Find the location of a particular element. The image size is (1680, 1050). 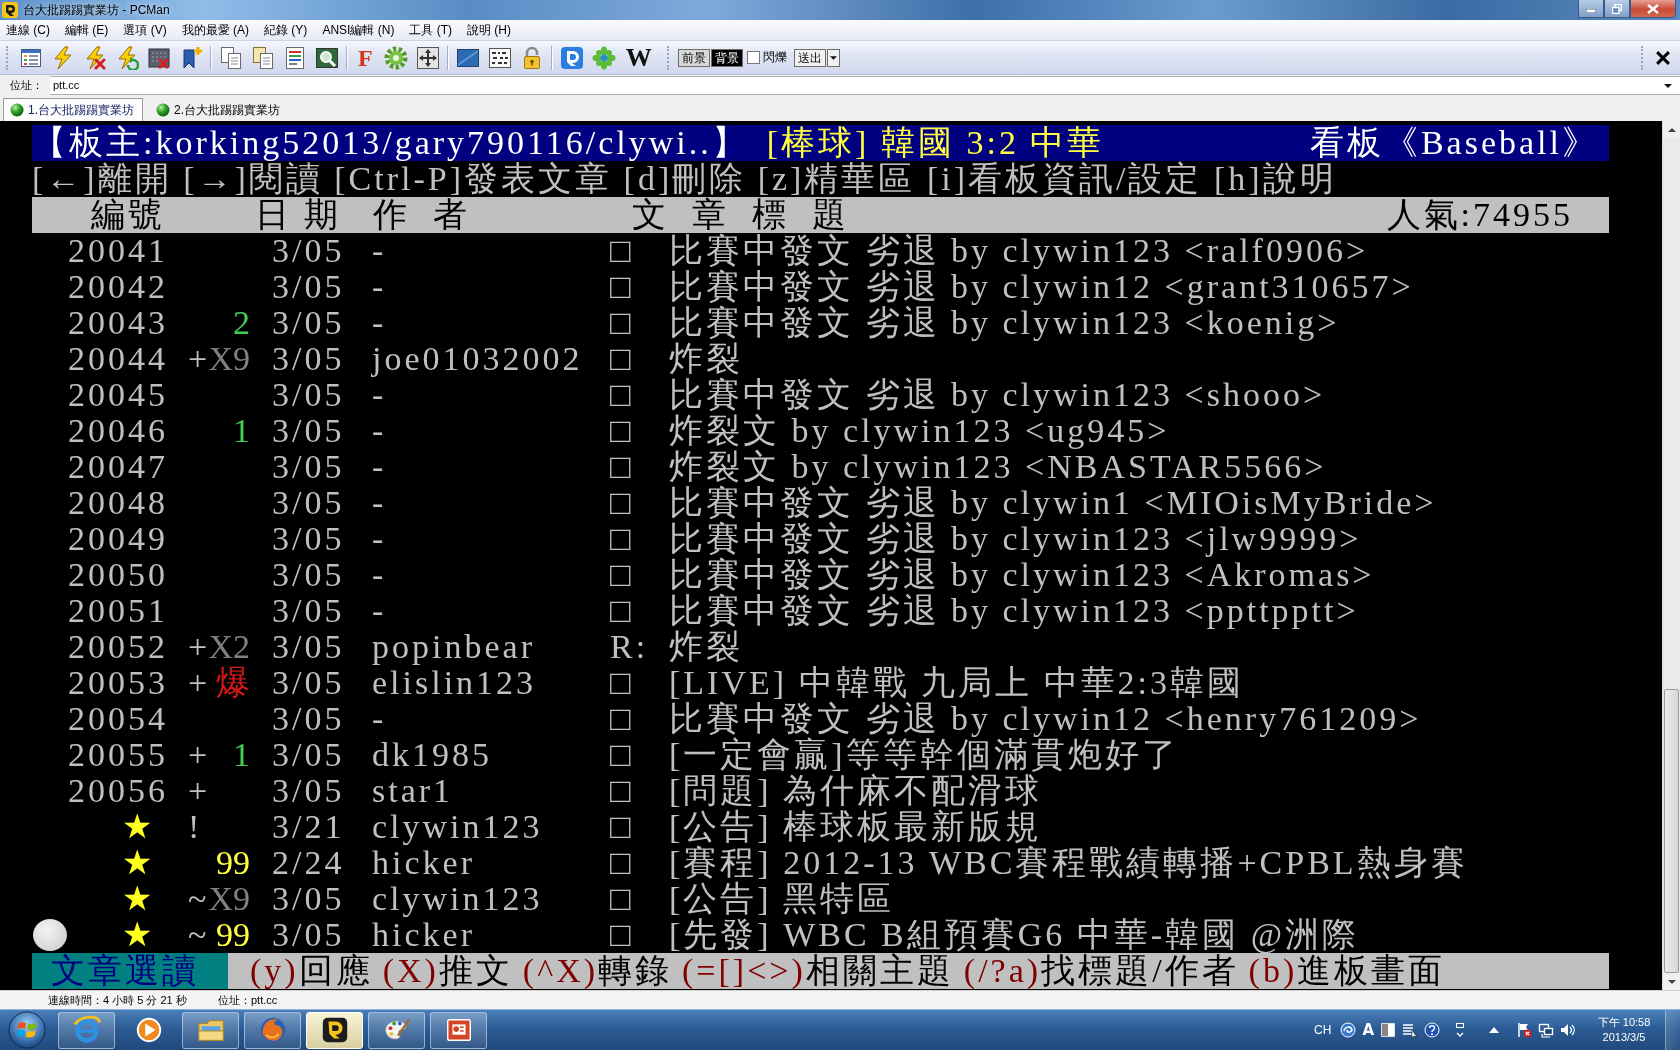

post-title: [問題] 為什麻不配滑球 is located at coordinates (1139, 791).